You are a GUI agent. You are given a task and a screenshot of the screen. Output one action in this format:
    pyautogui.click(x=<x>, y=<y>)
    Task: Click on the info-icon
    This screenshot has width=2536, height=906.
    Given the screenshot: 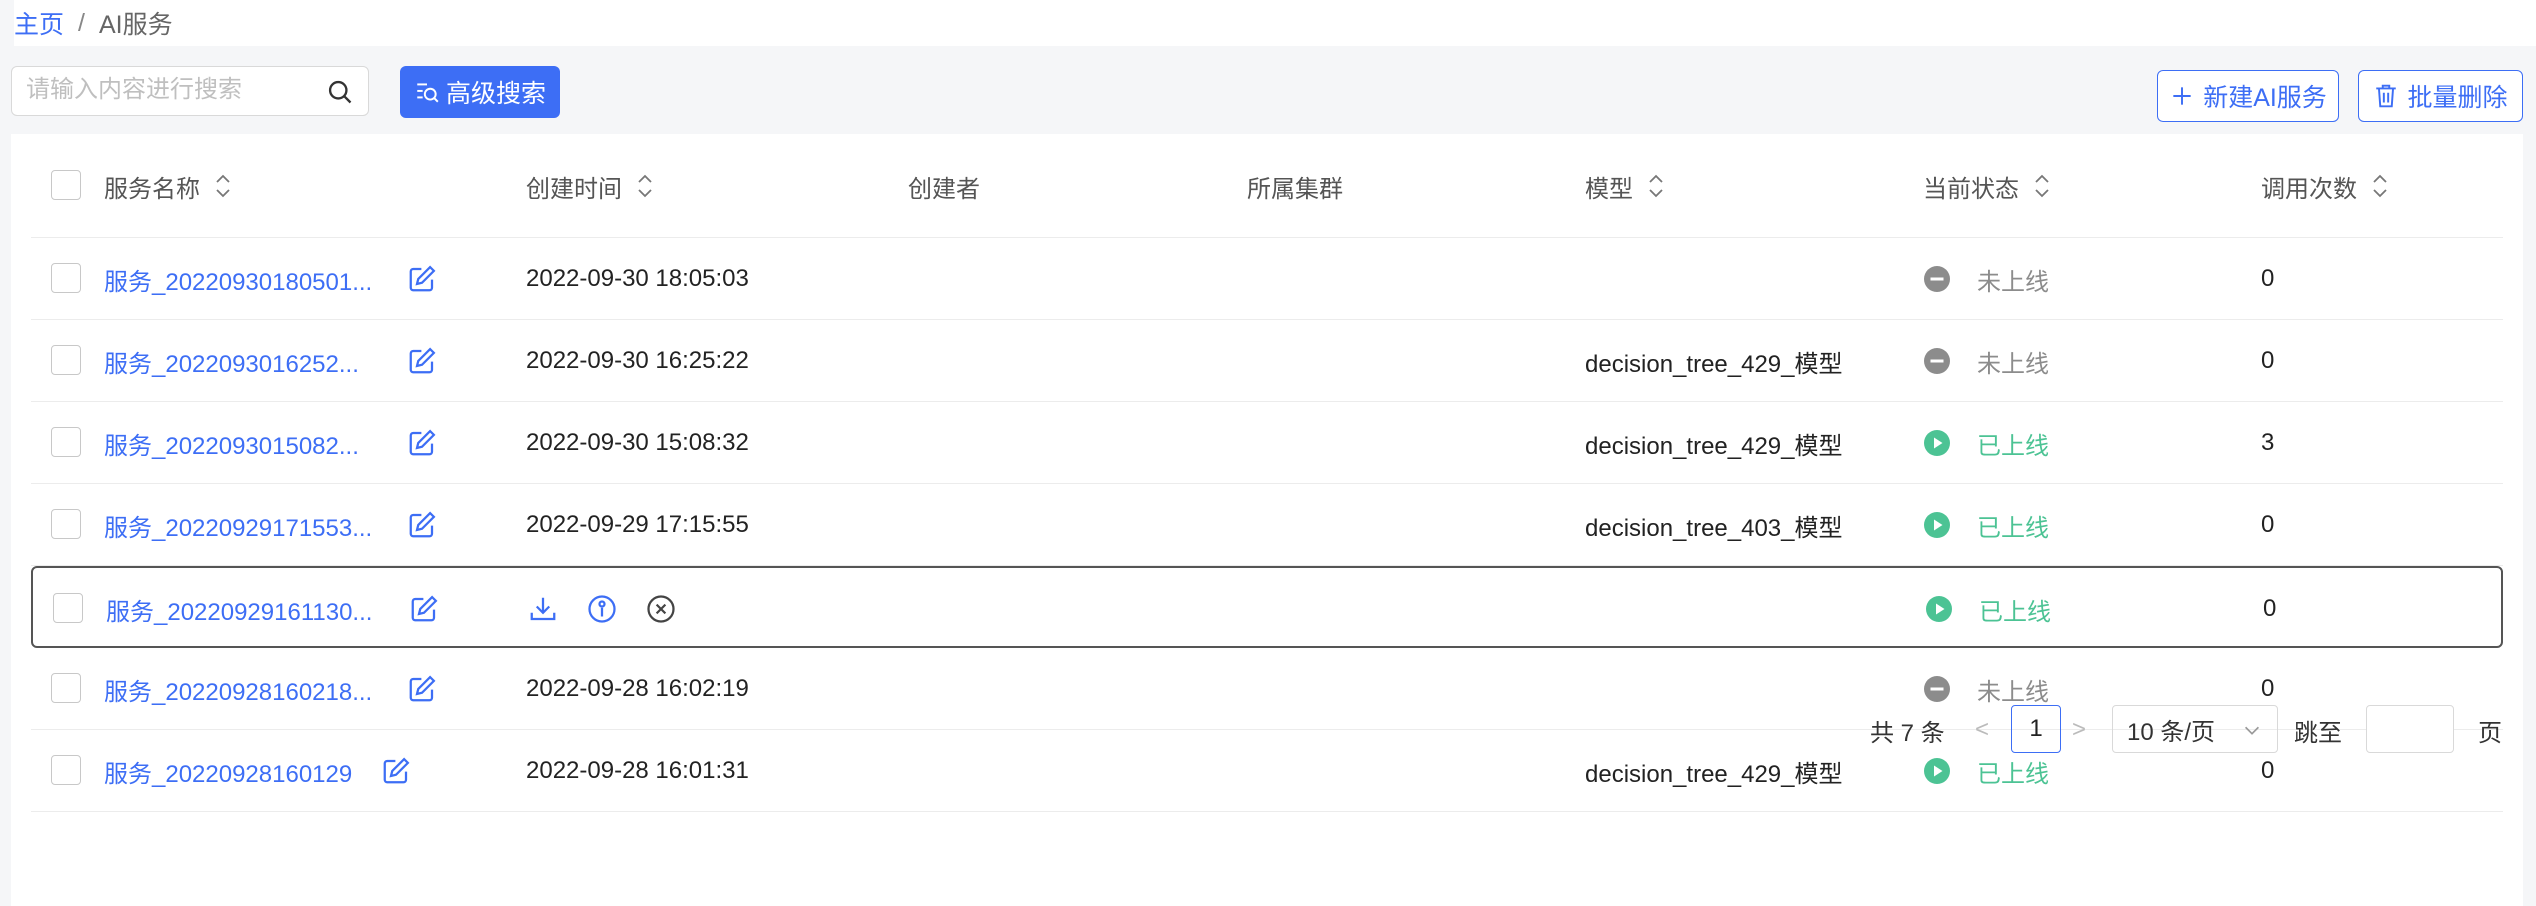 What is the action you would take?
    pyautogui.click(x=602, y=609)
    